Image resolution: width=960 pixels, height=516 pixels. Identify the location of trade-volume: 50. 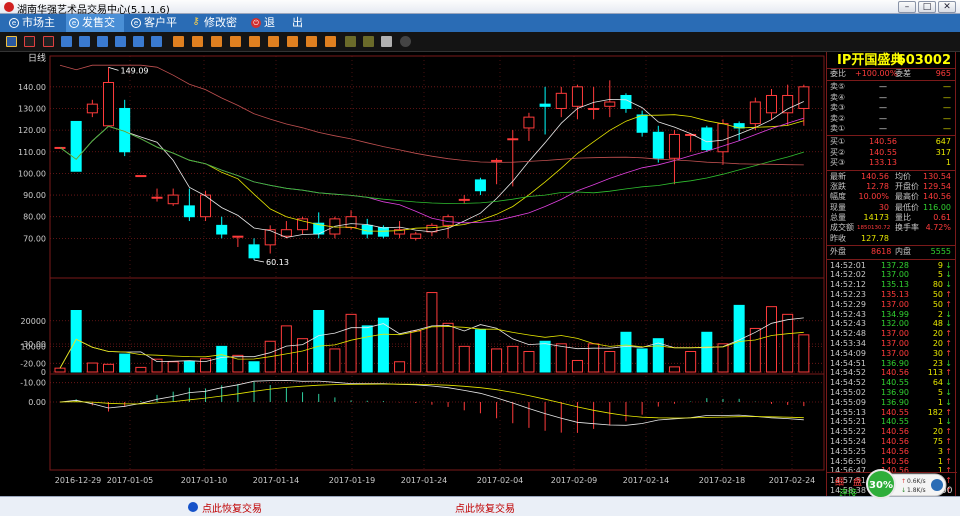
(937, 304).